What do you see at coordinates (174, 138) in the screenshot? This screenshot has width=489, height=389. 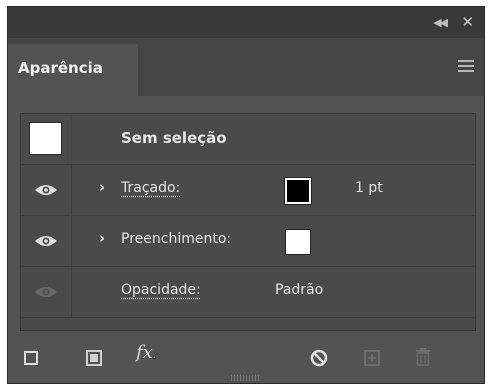 I see `selection-label: Sem seleção` at bounding box center [174, 138].